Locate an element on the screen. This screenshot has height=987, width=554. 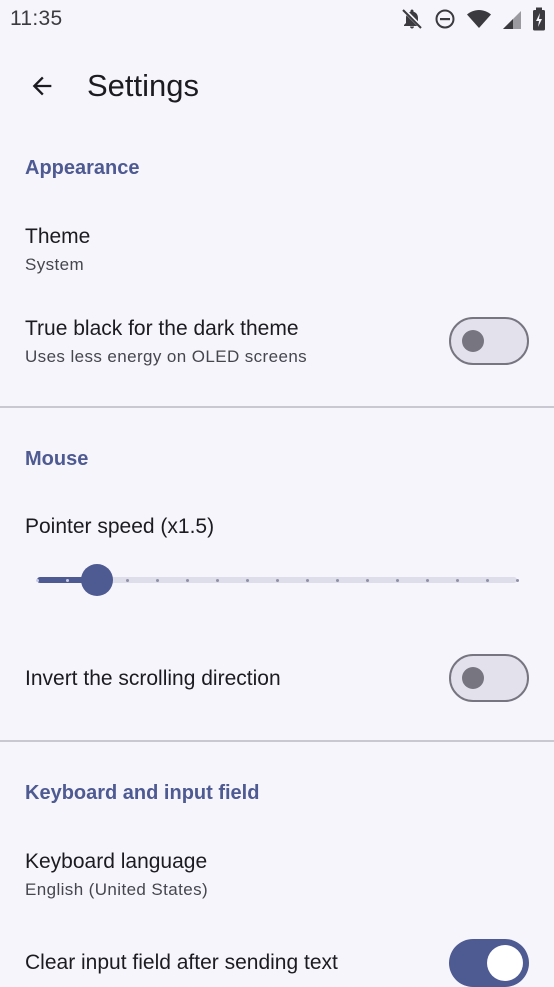
clear-input-title: Clear input field after sending text is located at coordinates (181, 962).